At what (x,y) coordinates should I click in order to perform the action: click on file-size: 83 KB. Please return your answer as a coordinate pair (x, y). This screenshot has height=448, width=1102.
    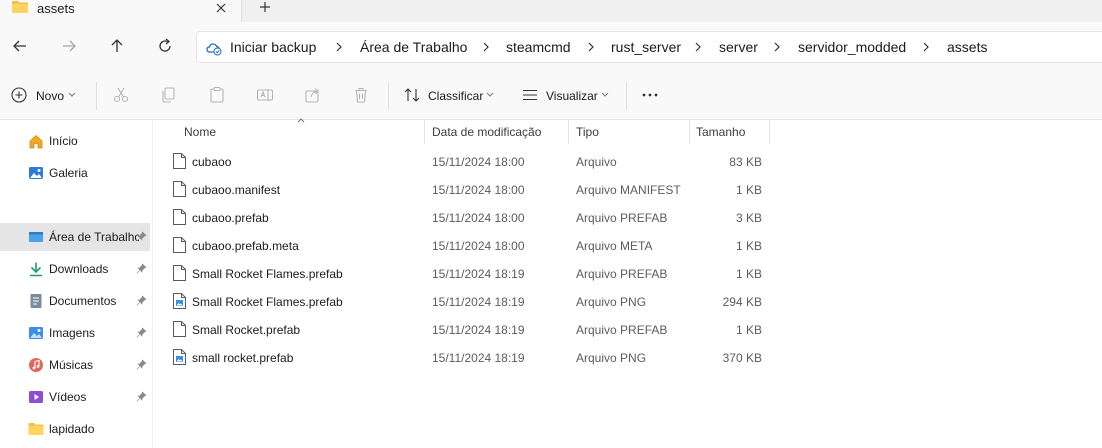
    Looking at the image, I should click on (745, 162).